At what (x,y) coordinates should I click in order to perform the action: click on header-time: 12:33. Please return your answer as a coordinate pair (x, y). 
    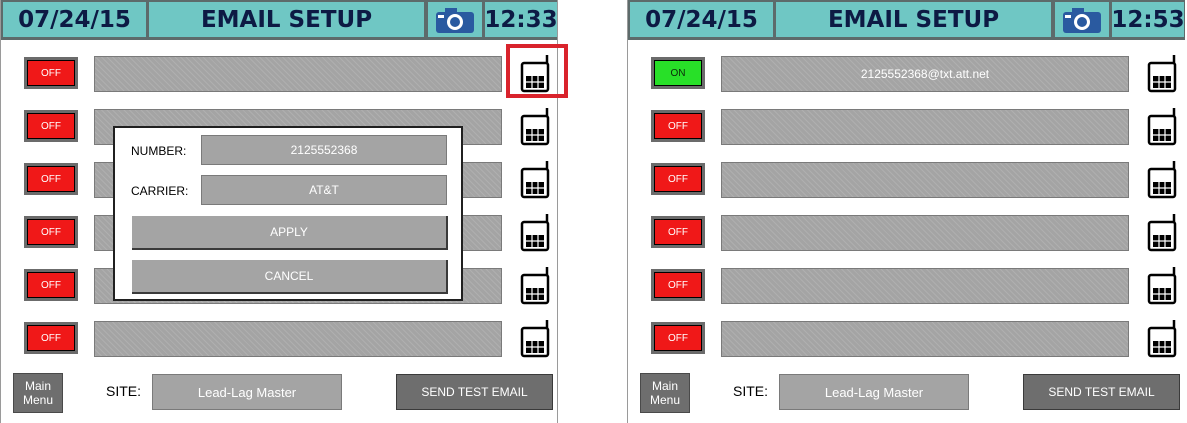
    Looking at the image, I should click on (521, 19).